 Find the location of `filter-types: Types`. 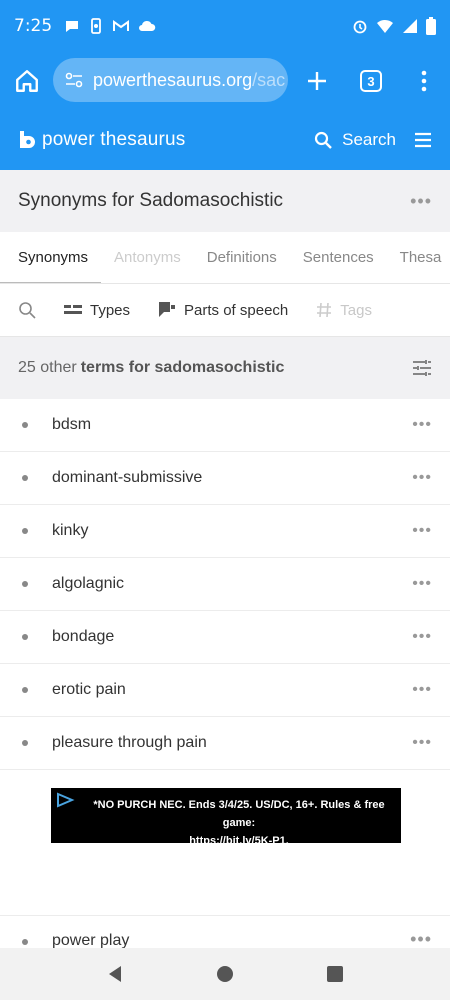

filter-types: Types is located at coordinates (97, 310).